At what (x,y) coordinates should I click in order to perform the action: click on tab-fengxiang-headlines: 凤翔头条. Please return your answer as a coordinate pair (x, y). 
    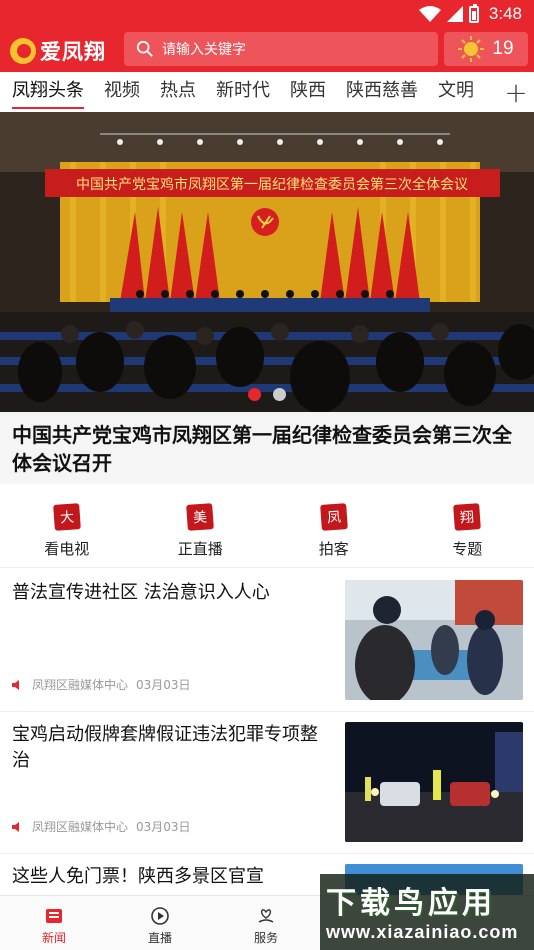
    Looking at the image, I should click on (48, 92).